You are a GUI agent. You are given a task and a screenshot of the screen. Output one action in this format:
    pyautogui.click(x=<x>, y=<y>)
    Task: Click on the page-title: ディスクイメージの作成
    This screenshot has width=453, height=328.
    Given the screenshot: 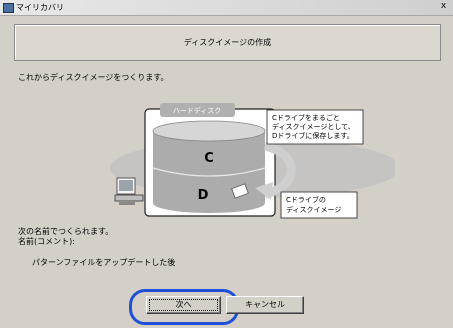 What is the action you would take?
    pyautogui.click(x=227, y=42)
    